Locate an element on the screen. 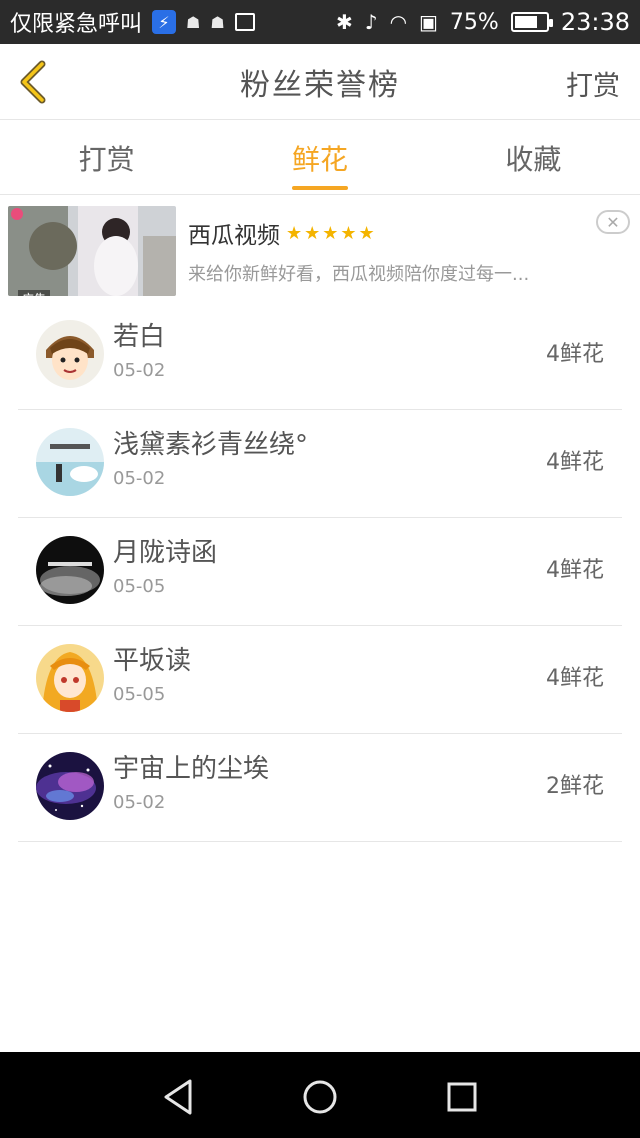  mute-icon: ♪ is located at coordinates (371, 22).